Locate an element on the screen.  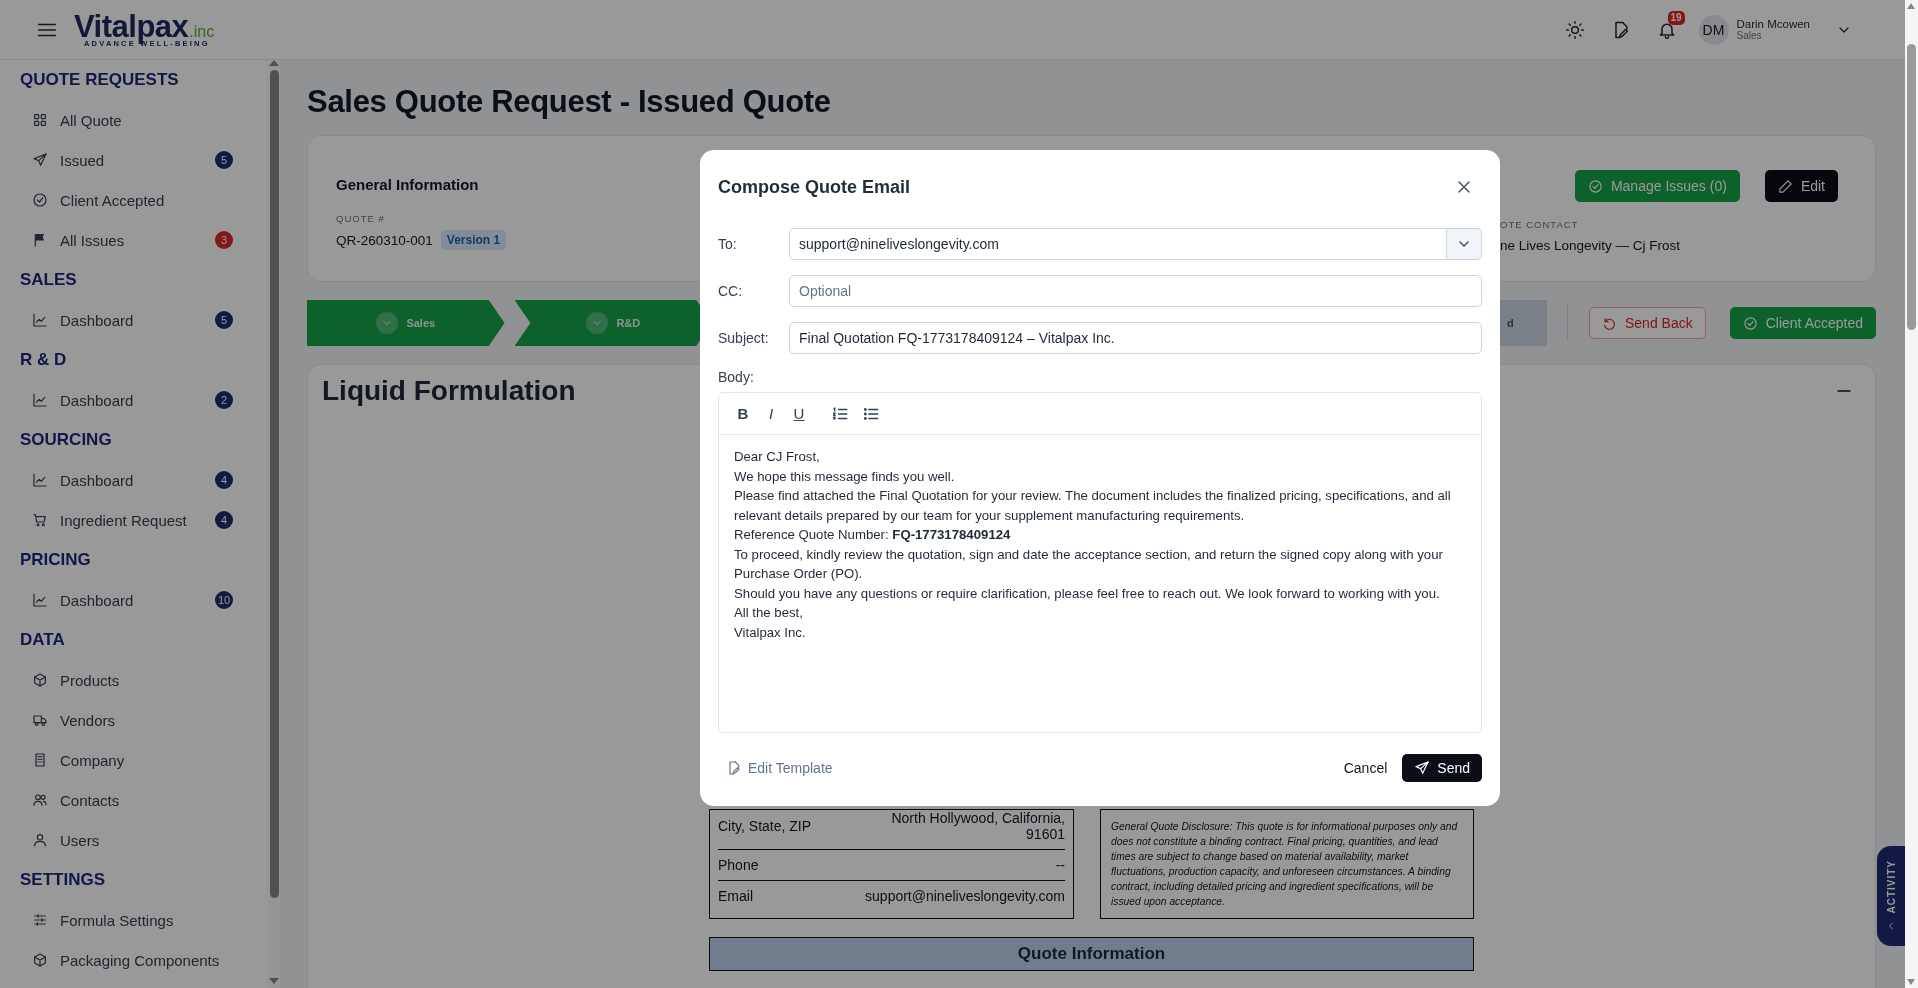
contact-value: -- is located at coordinates (1060, 865).